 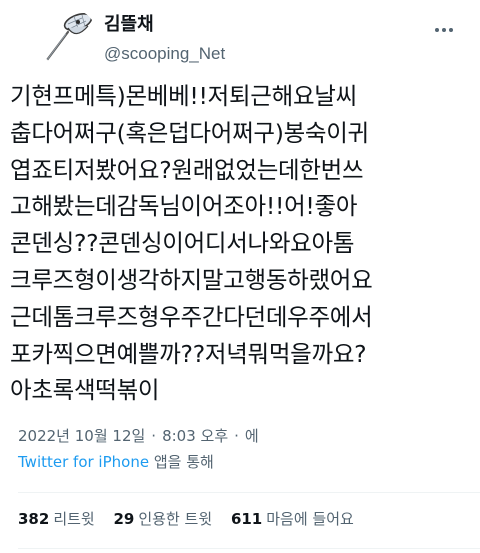 I want to click on quote-tweets-stat: 29 인용한 트윗, so click(x=163, y=519).